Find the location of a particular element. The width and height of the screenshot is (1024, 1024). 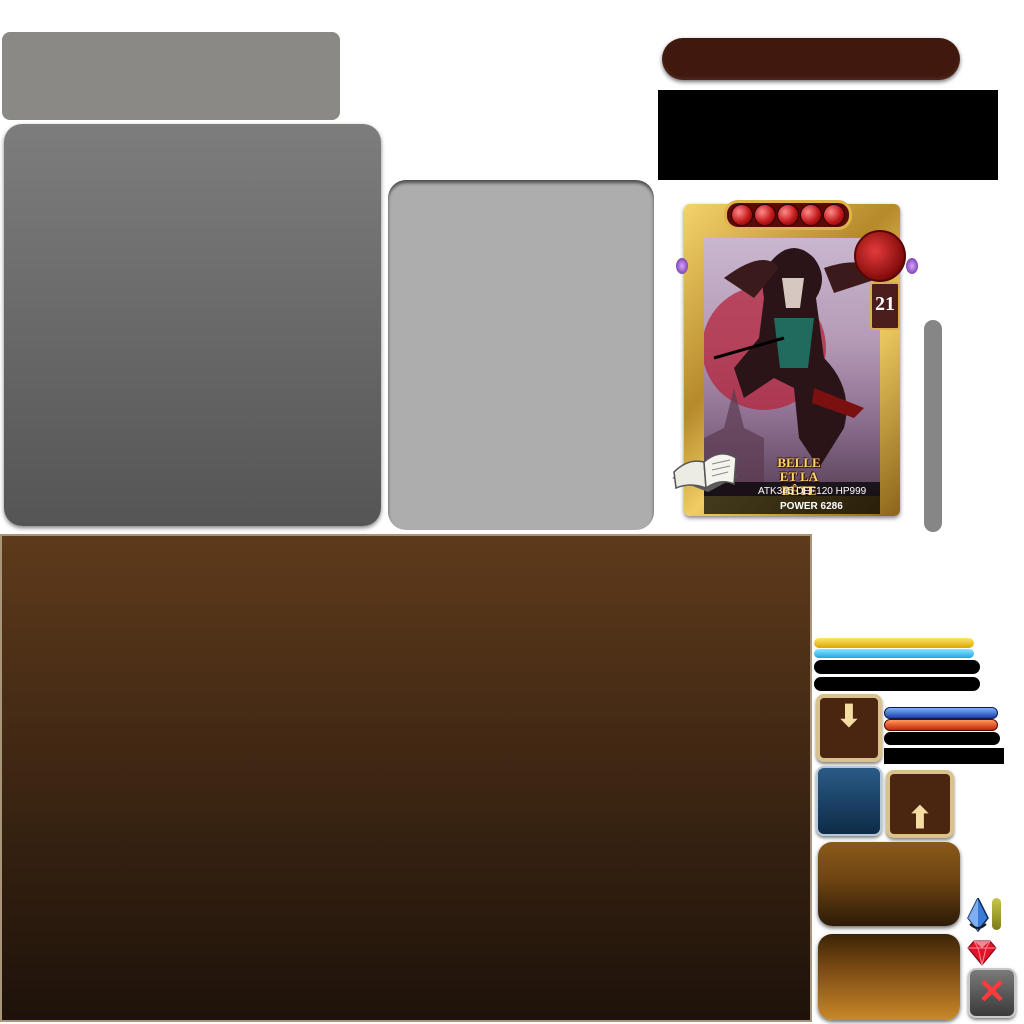

close-icon: ✕ is located at coordinates (992, 992).